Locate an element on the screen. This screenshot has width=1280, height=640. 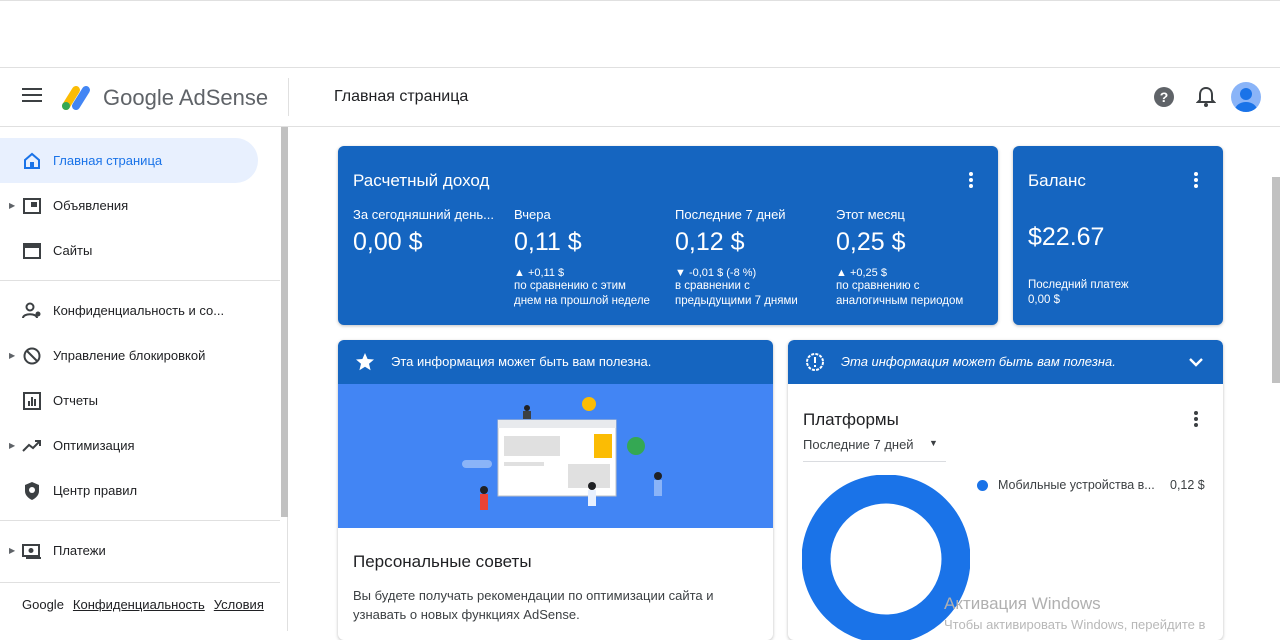
period-dropdown: Последние 7 дней ▼ is located at coordinates (874, 449).